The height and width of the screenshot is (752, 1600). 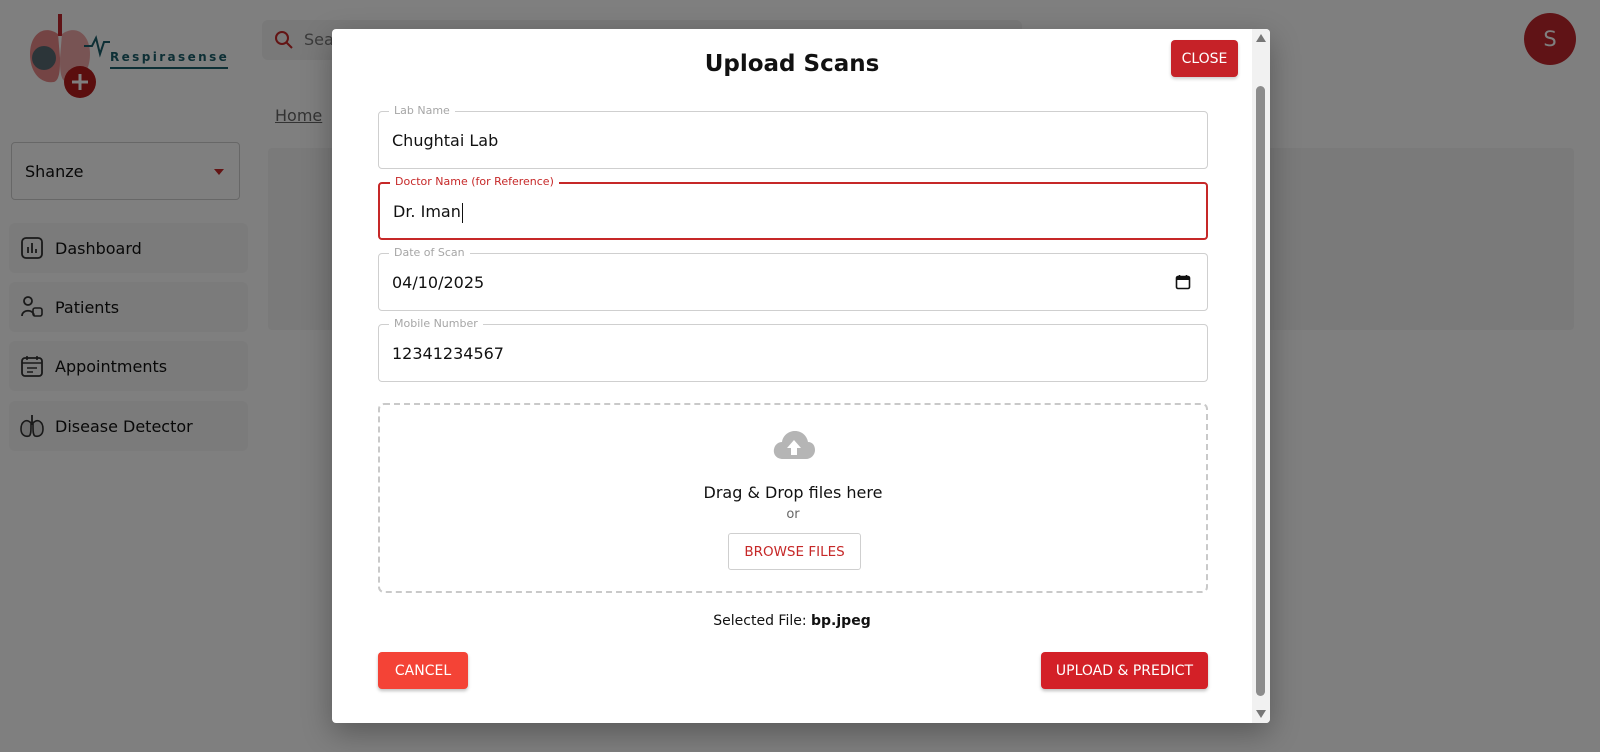 I want to click on doctor-name-input-text: Dr. Iman, so click(x=428, y=212).